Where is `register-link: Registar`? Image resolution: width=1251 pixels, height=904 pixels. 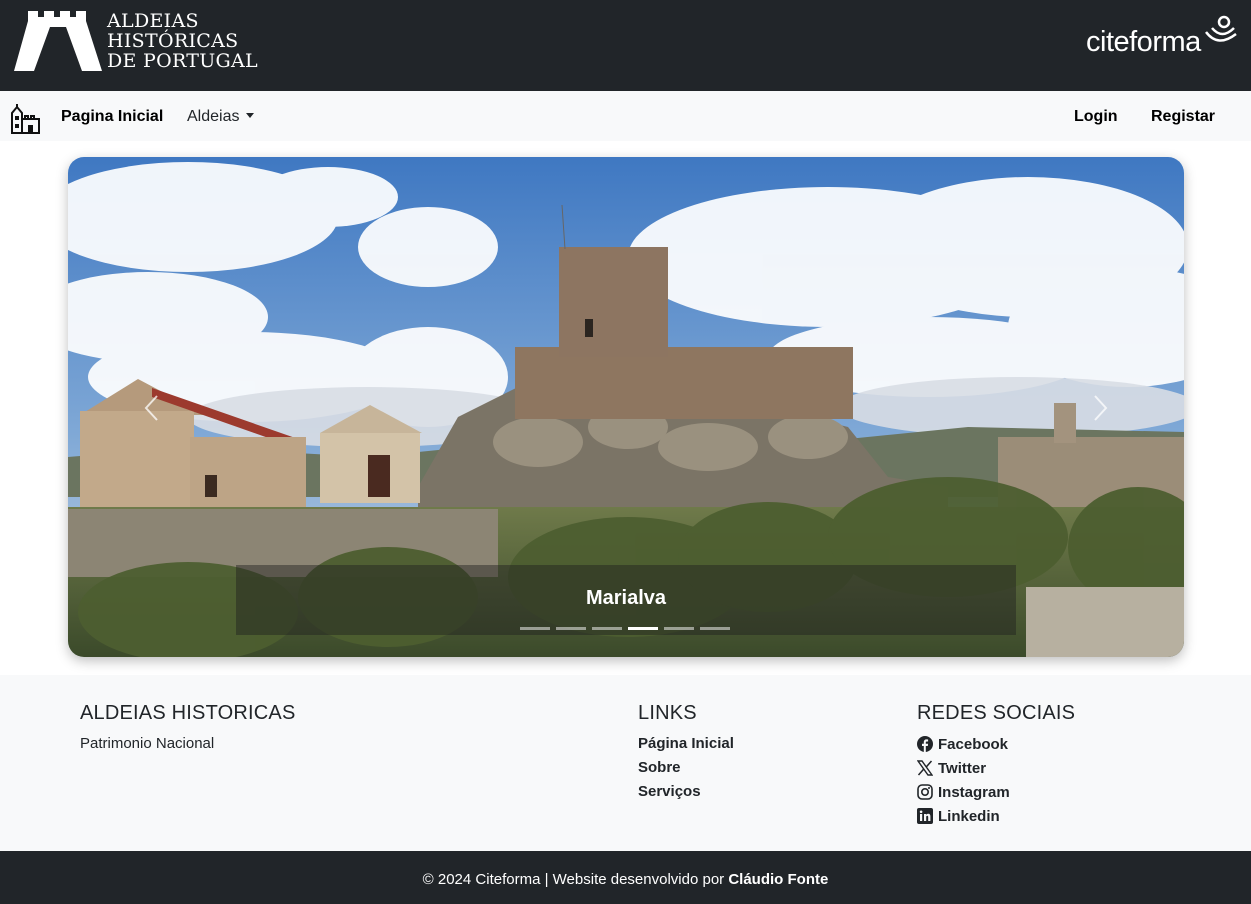 register-link: Registar is located at coordinates (1183, 117).